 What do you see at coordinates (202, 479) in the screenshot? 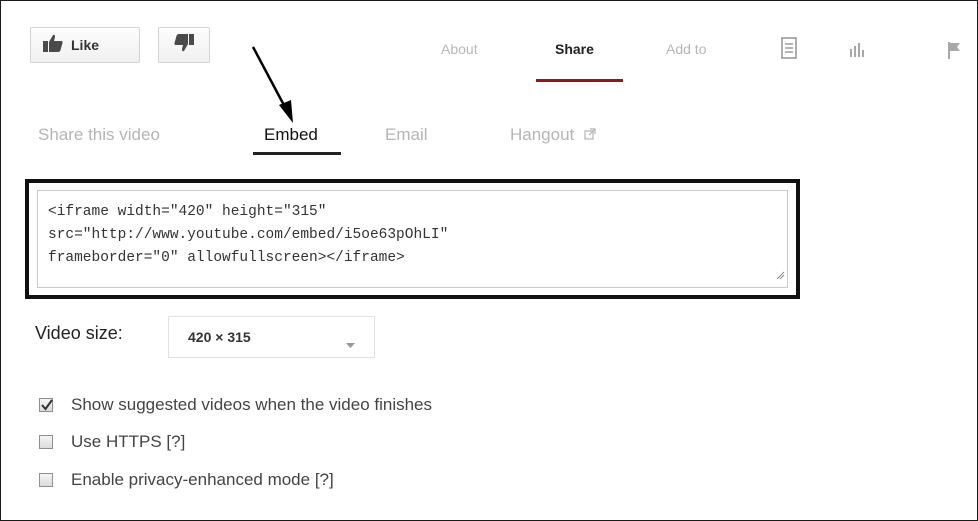
I see `privacy-enhanced-label: Enable privacy-enhanced mode [?]` at bounding box center [202, 479].